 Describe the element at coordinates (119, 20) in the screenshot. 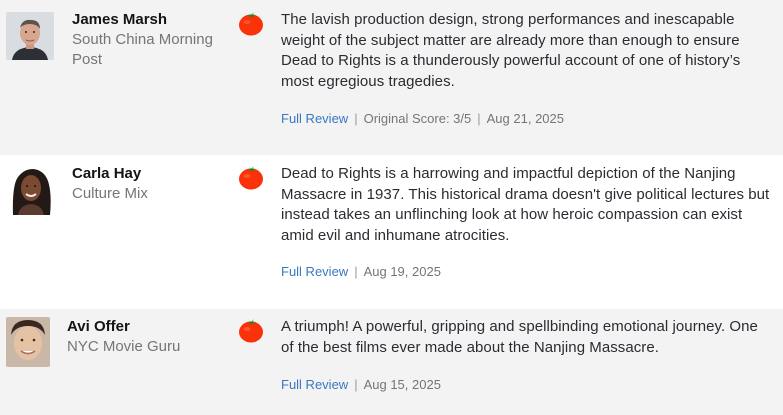

I see `critic-name: James Marsh` at that location.